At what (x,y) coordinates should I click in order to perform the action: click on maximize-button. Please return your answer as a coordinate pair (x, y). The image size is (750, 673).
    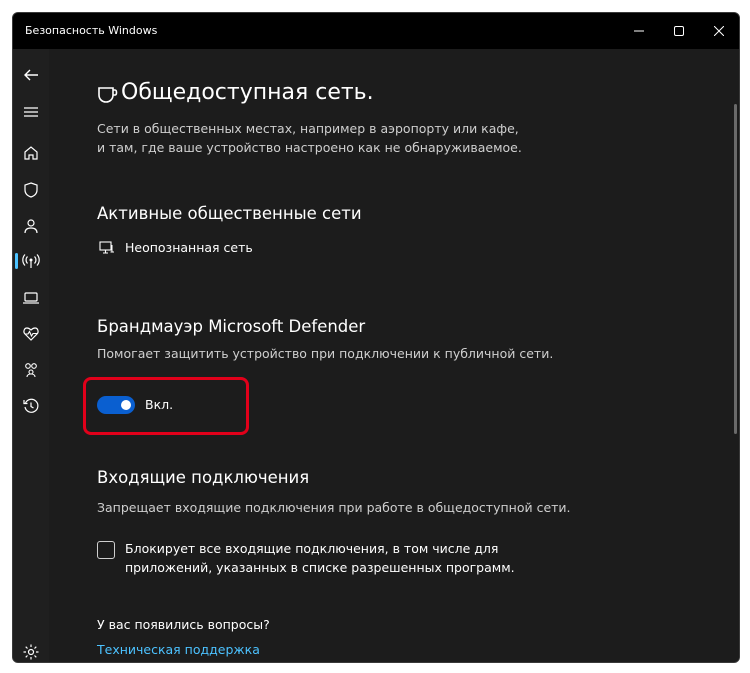
    Looking at the image, I should click on (679, 31).